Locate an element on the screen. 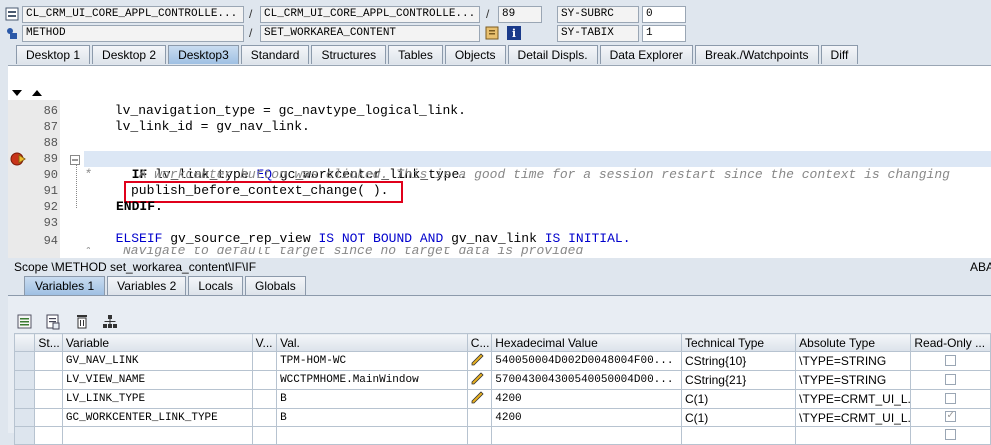 Image resolution: width=991 pixels, height=445 pixels. tab-data-explorer: Data Explorer is located at coordinates (646, 54).